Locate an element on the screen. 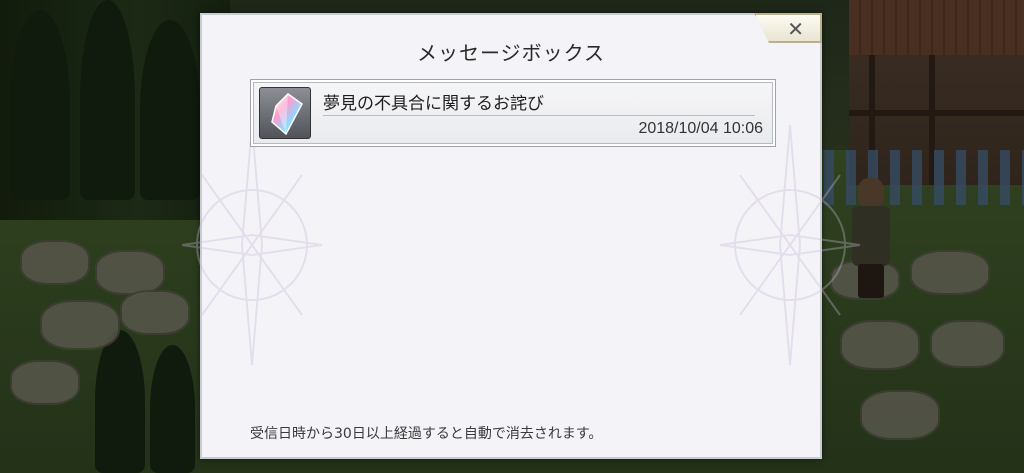 Image resolution: width=1024 pixels, height=473 pixels. message-item: 夢見の不具合に関するお詫び 2018/10/04 10:06 is located at coordinates (513, 113).